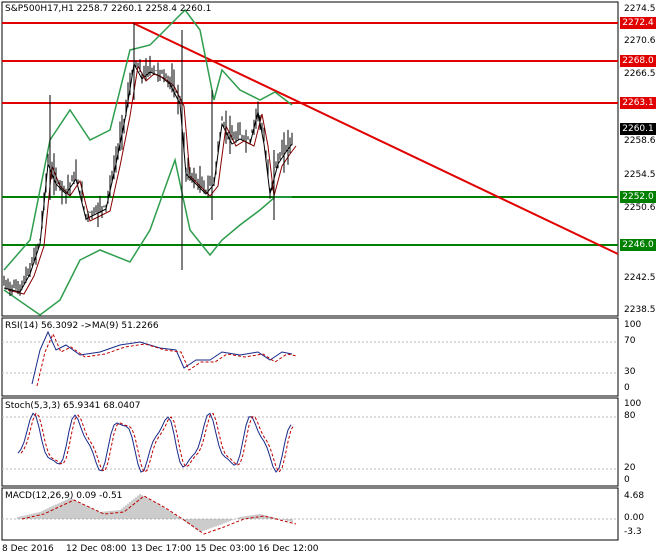 The height and width of the screenshot is (560, 660). Describe the element at coordinates (638, 197) in the screenshot. I see `price-label-2252: 2252.0` at that location.